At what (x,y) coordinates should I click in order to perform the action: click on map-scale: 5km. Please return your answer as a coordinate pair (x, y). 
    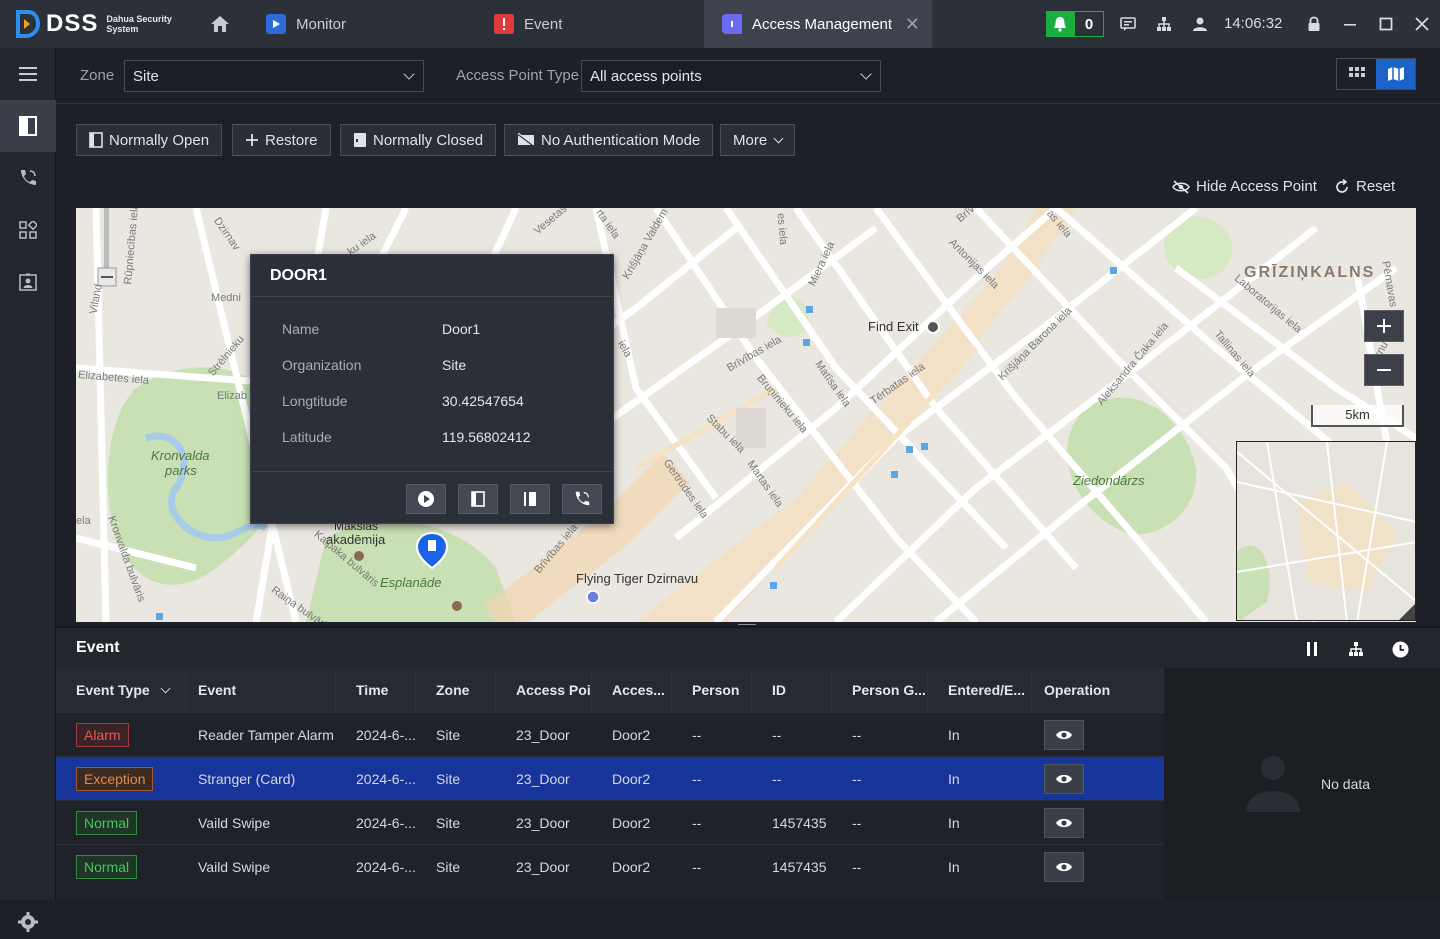
    Looking at the image, I should click on (1357, 416).